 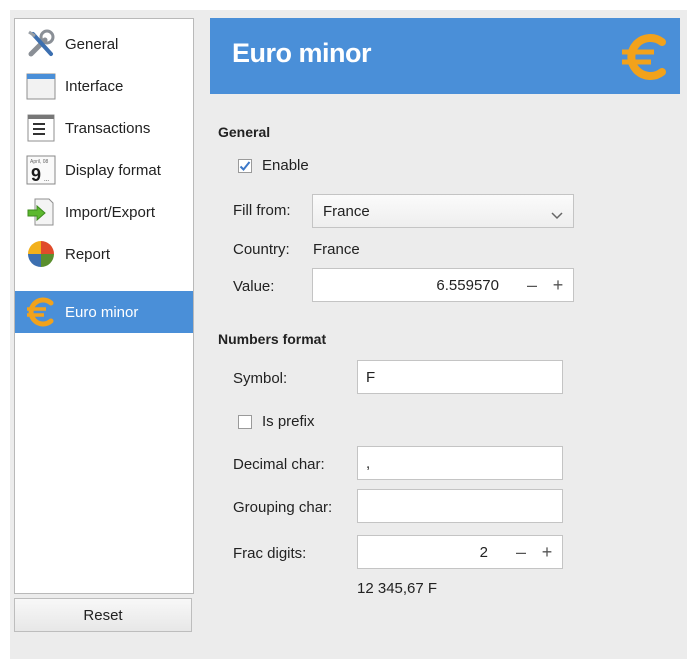 I want to click on is-prefix-checkbox: Is prefix, so click(x=276, y=421).